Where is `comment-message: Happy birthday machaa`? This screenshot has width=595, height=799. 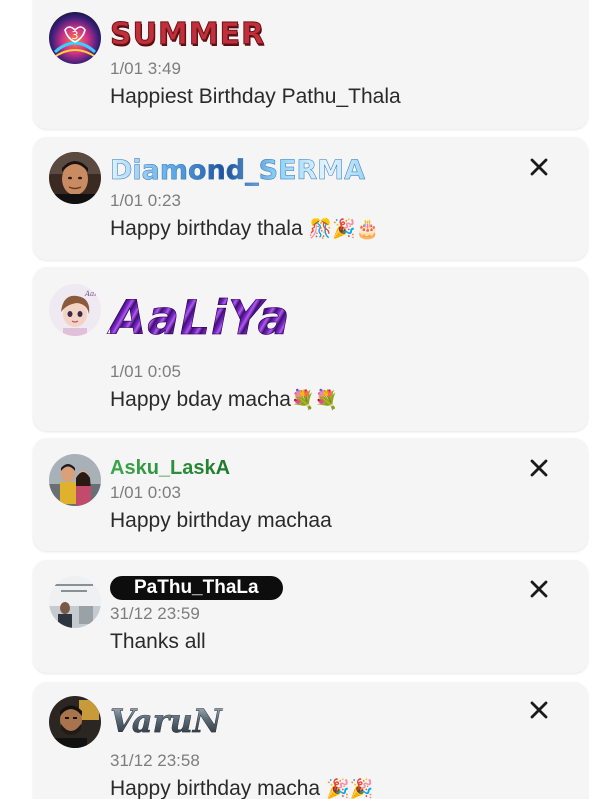
comment-message: Happy birthday machaa is located at coordinates (221, 520).